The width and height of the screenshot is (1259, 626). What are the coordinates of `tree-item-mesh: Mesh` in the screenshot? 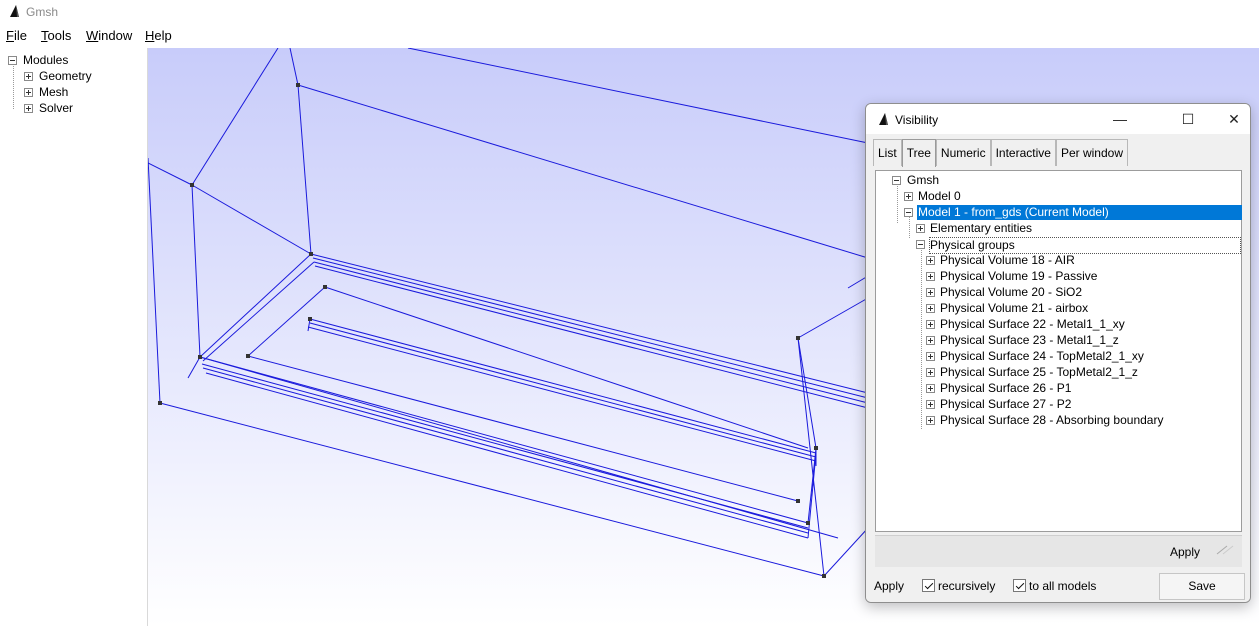 It's located at (53, 92).